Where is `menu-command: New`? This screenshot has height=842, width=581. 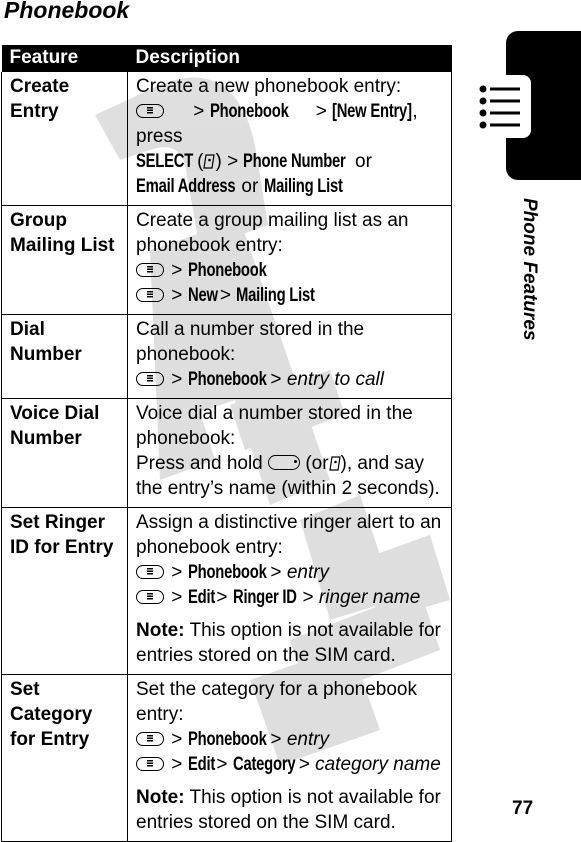 menu-command: New is located at coordinates (202, 295).